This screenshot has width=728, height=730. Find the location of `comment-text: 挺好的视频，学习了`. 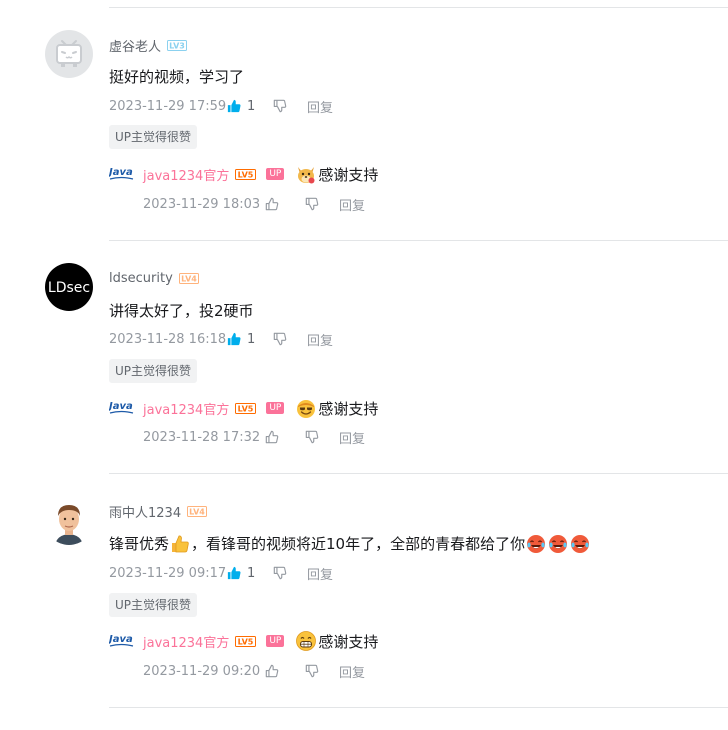

comment-text: 挺好的视频，学习了 is located at coordinates (177, 77).